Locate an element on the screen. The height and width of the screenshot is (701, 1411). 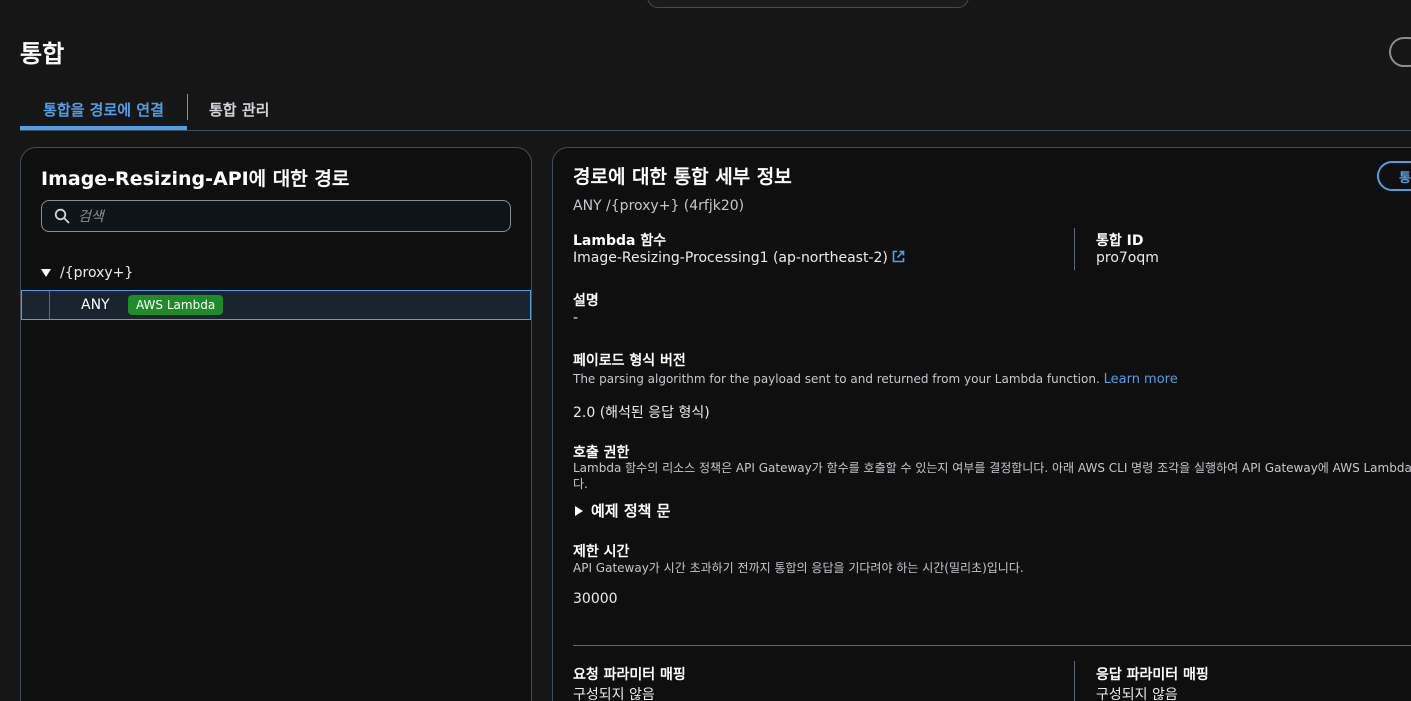
details-action-button: 통 is located at coordinates (1394, 176).